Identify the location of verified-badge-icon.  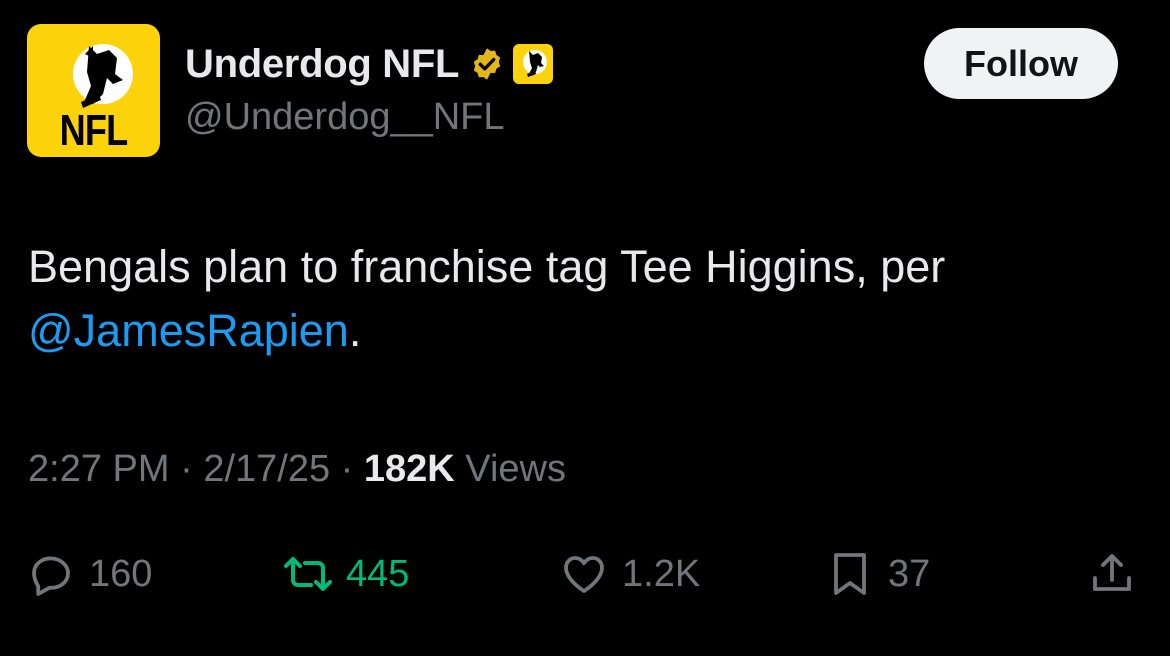
(487, 64).